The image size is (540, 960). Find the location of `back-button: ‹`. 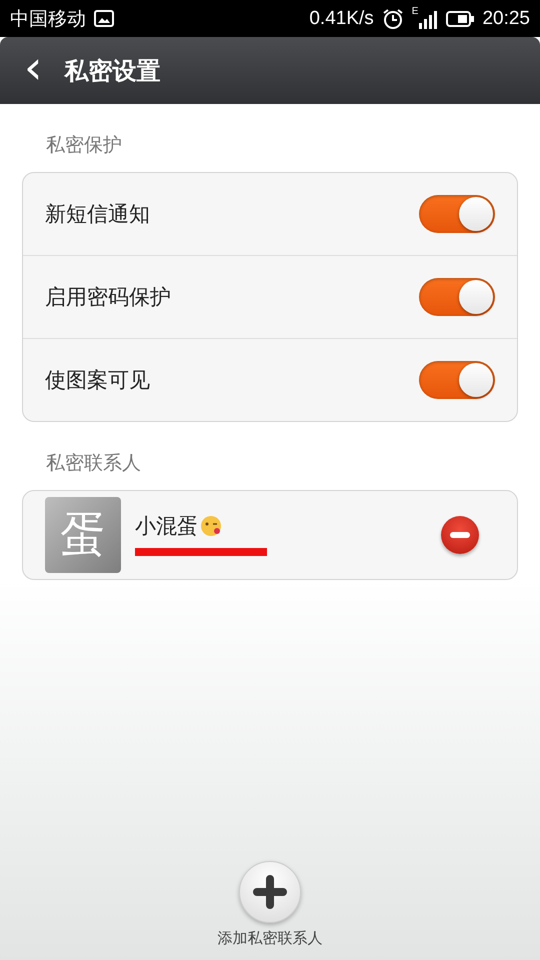

back-button: ‹ is located at coordinates (33, 71).